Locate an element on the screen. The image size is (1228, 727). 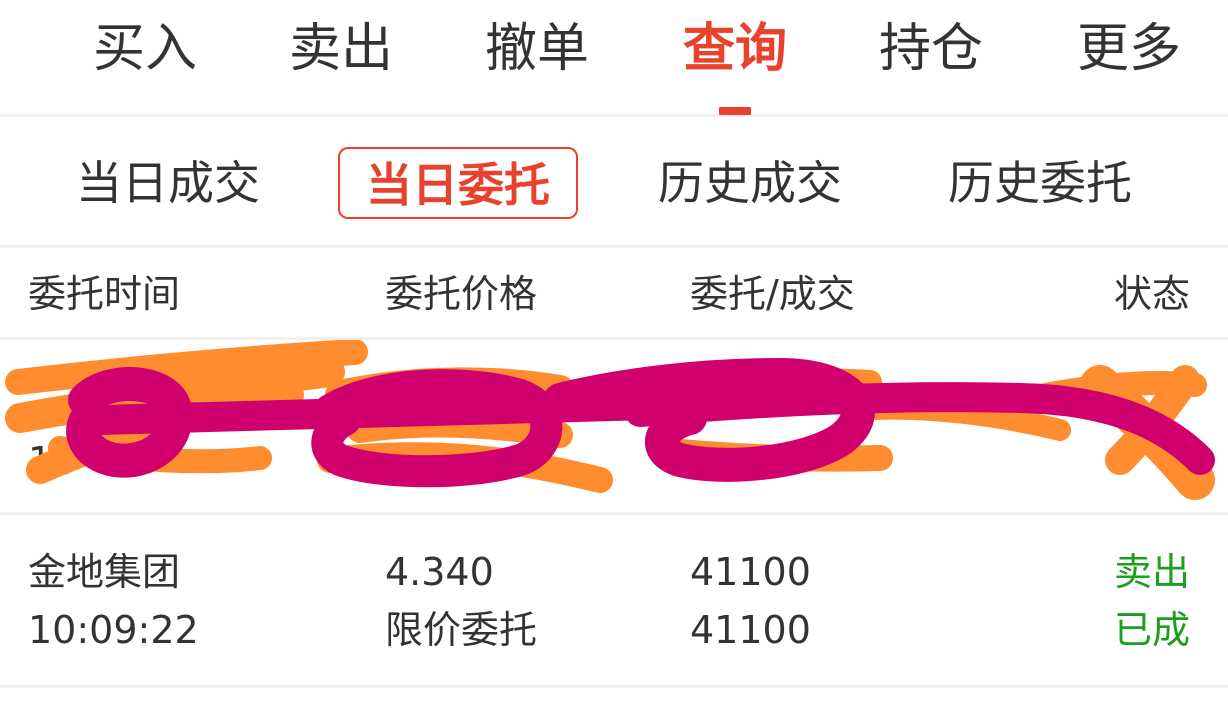
subtab-history-trades: 历史成交 is located at coordinates (750, 183).